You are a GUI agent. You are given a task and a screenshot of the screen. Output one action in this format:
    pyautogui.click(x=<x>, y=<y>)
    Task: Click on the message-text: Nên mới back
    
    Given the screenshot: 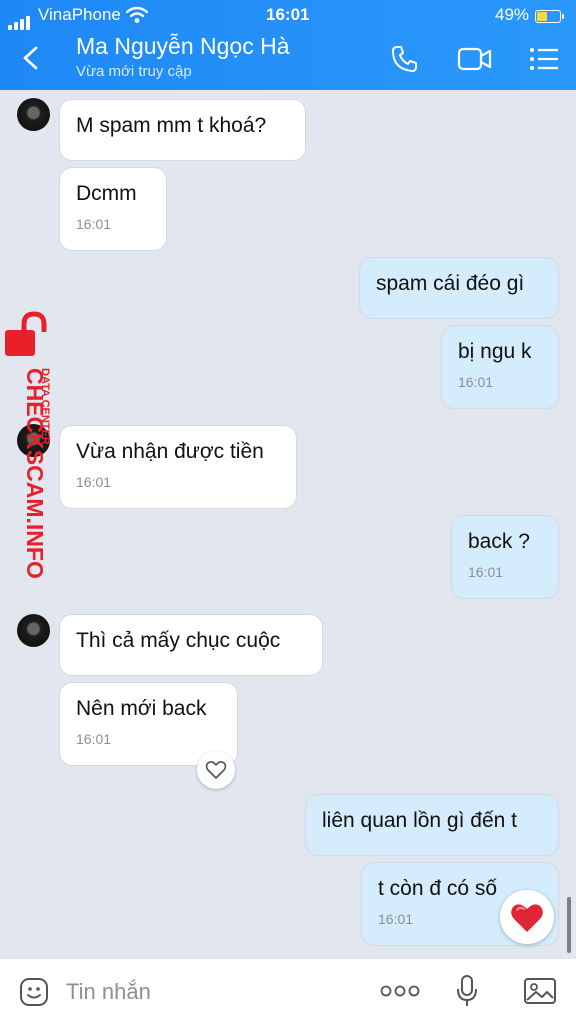 What is the action you would take?
    pyautogui.click(x=141, y=708)
    